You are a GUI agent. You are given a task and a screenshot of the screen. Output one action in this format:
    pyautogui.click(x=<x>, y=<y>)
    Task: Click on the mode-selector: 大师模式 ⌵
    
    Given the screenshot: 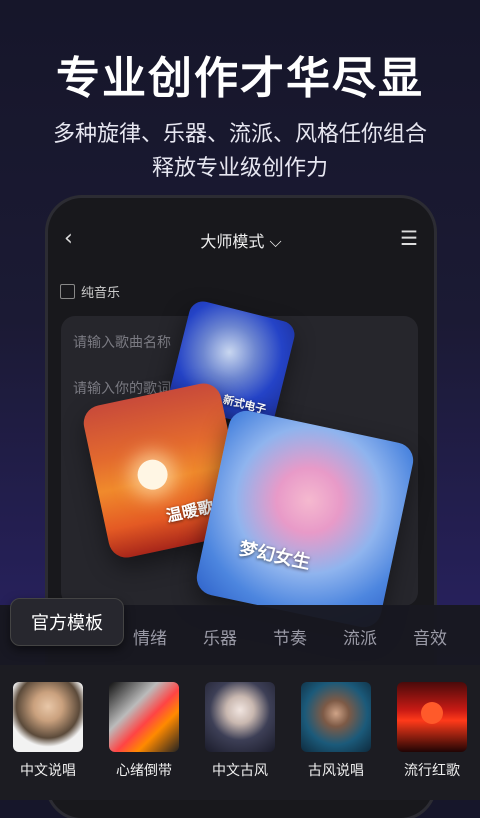 What is the action you would take?
    pyautogui.click(x=241, y=240)
    